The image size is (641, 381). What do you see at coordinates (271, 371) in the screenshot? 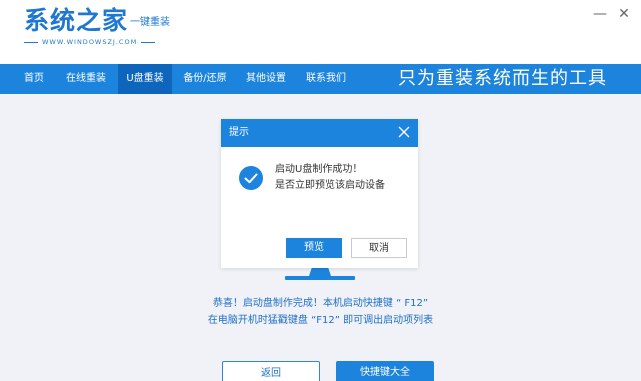
I see `back-button: 返回` at bounding box center [271, 371].